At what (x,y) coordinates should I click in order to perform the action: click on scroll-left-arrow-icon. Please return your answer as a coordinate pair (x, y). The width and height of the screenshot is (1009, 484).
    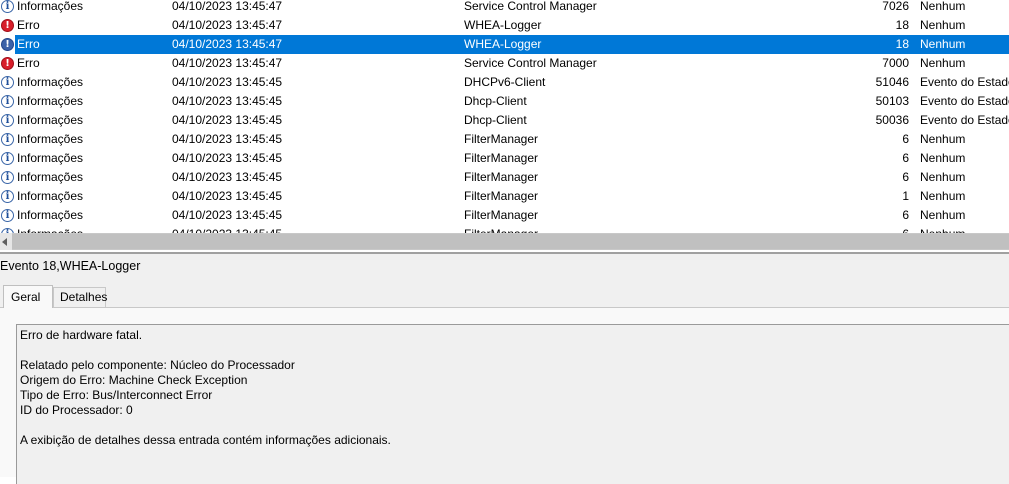
    Looking at the image, I should click on (6, 241).